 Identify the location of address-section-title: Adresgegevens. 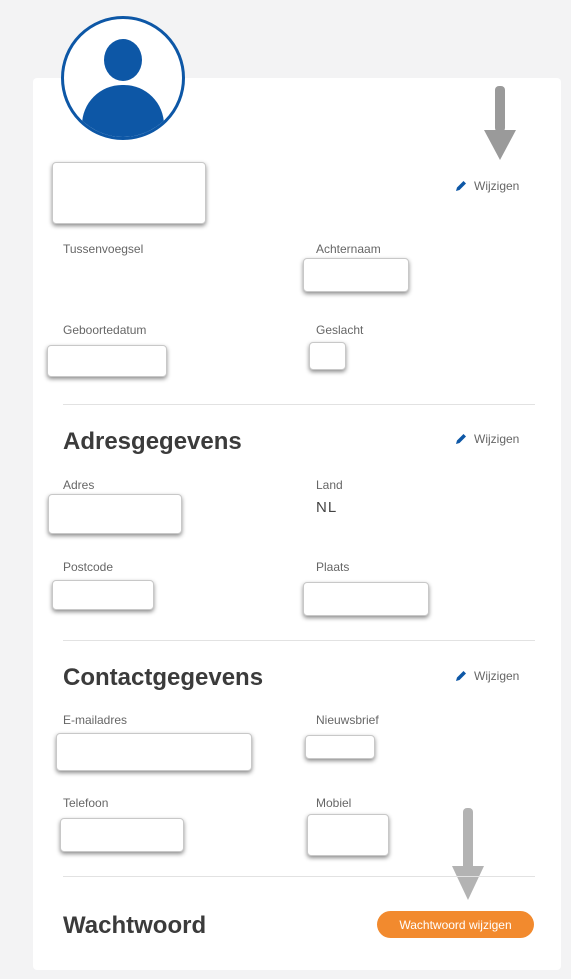
(152, 441).